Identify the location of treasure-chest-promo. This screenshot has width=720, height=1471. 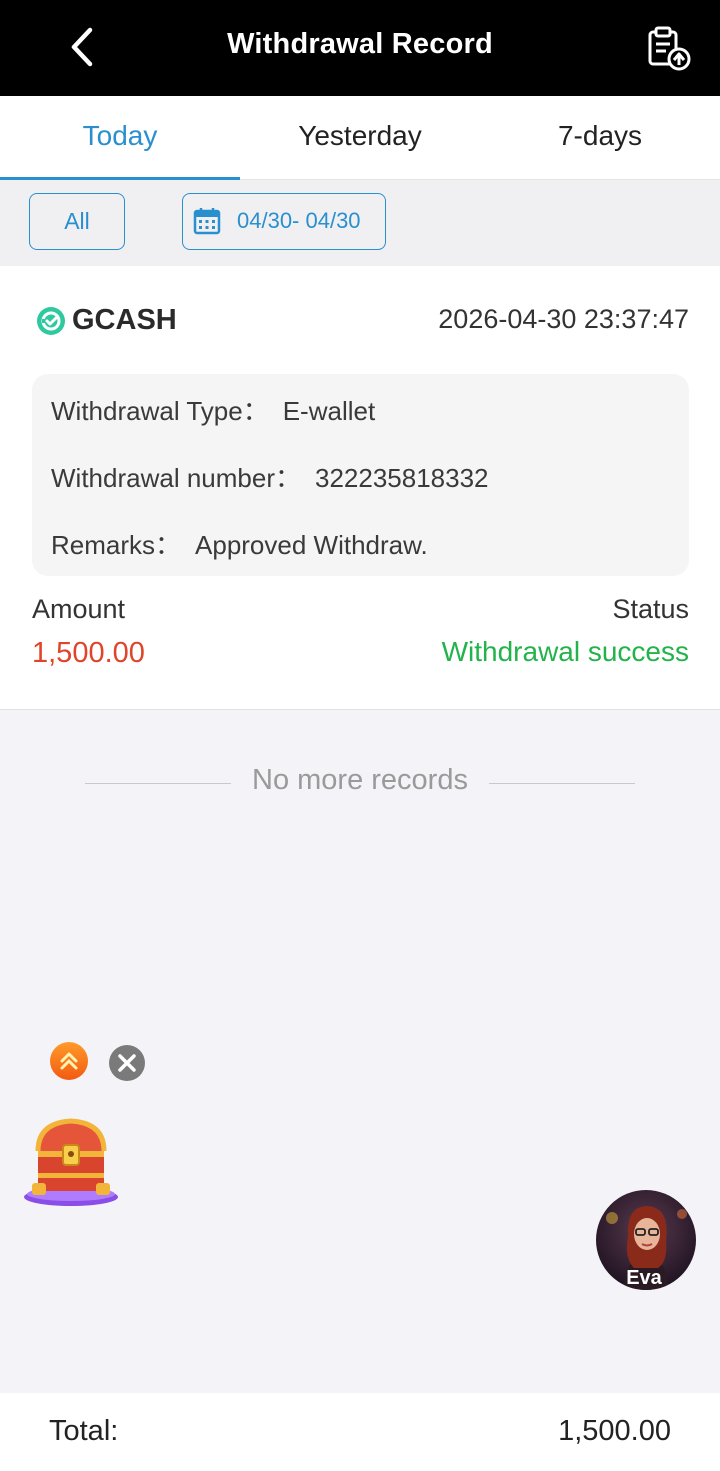
(71, 1161).